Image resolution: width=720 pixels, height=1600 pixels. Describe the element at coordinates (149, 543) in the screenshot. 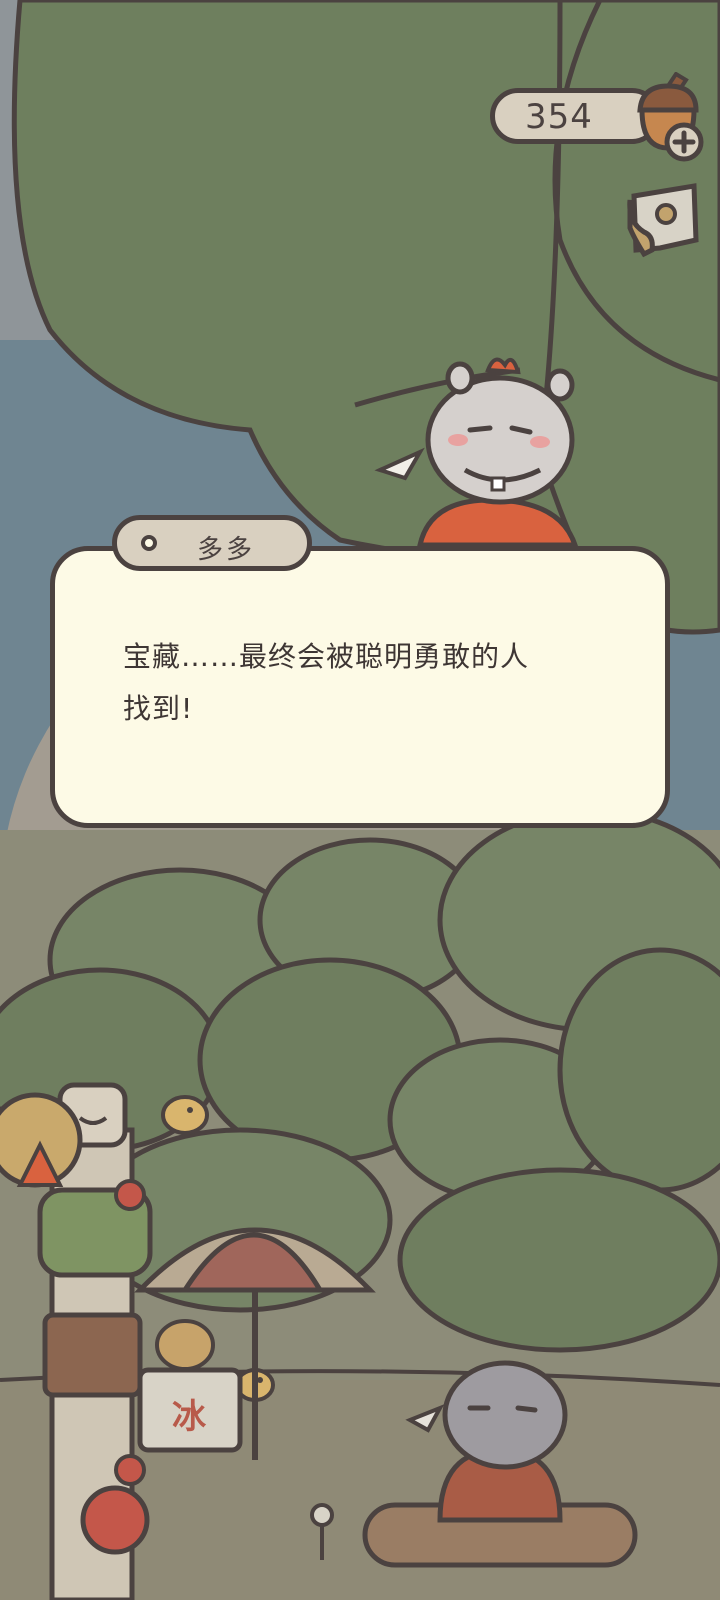

I see `speaker-dot-icon` at that location.